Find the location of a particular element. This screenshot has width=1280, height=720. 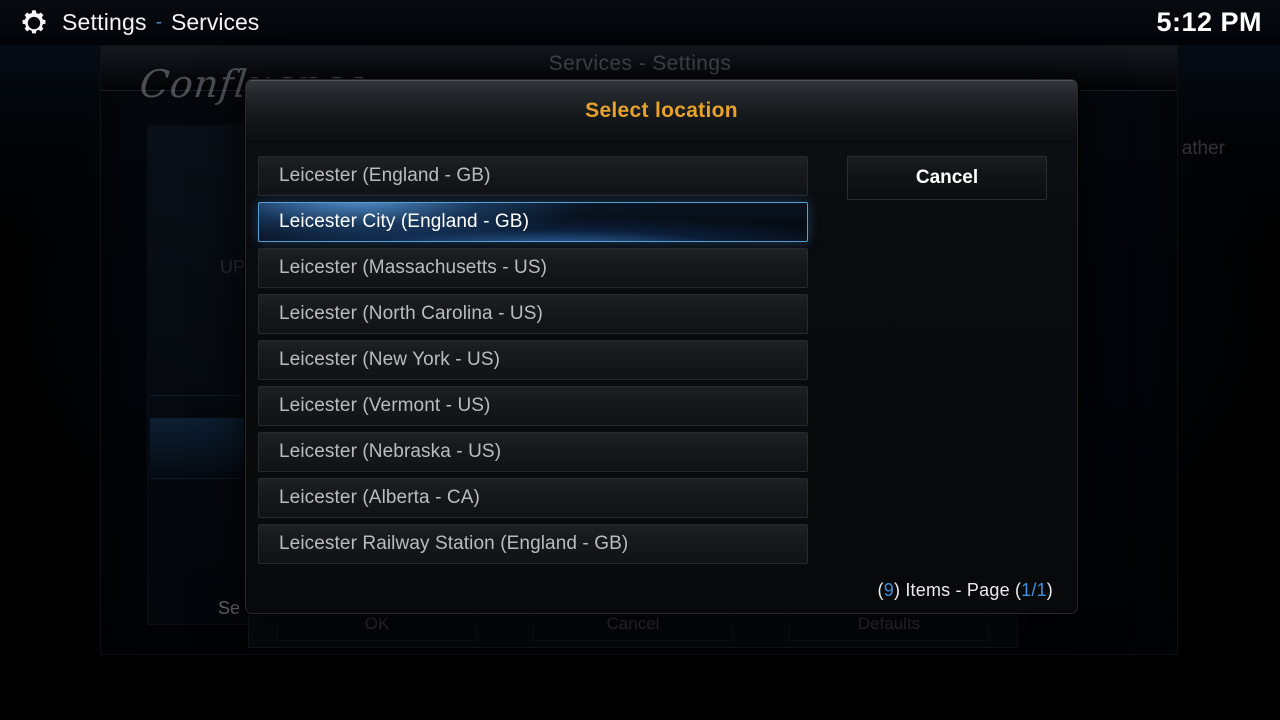

background-weather-label: ather is located at coordinates (1203, 148).